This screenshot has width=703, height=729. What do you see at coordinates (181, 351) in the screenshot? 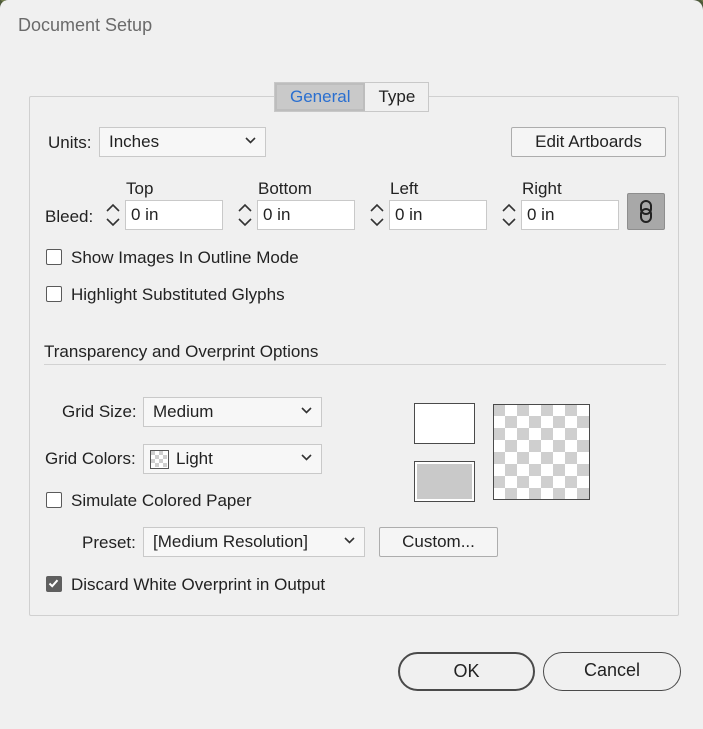
I see `transparency-section-title: Transparency and Overprint Options` at bounding box center [181, 351].